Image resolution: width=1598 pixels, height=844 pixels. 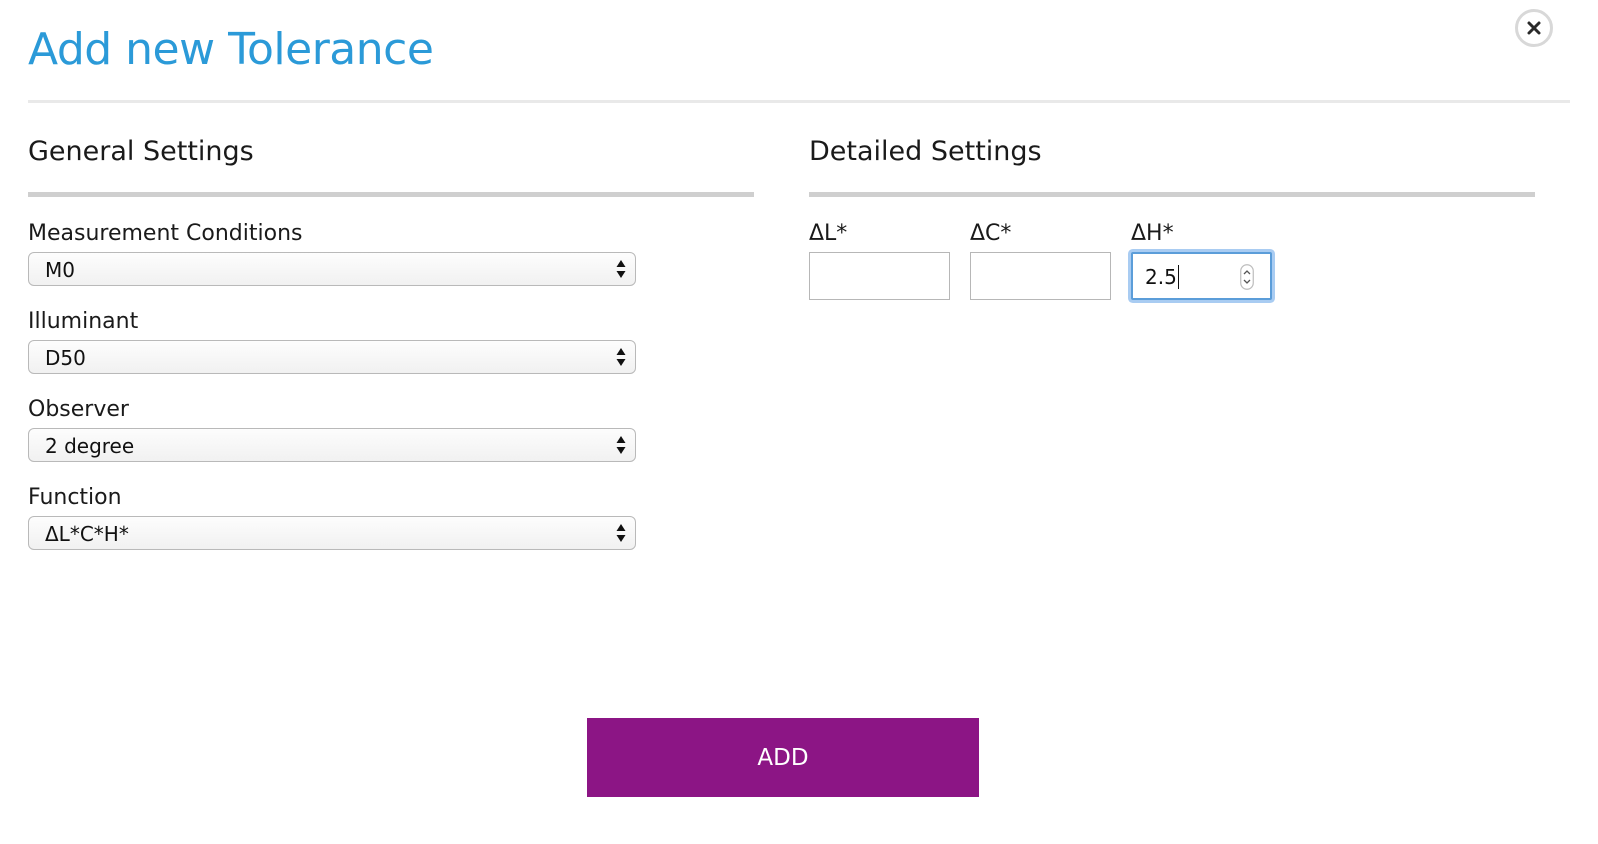 What do you see at coordinates (879, 276) in the screenshot?
I see `delta-l-input` at bounding box center [879, 276].